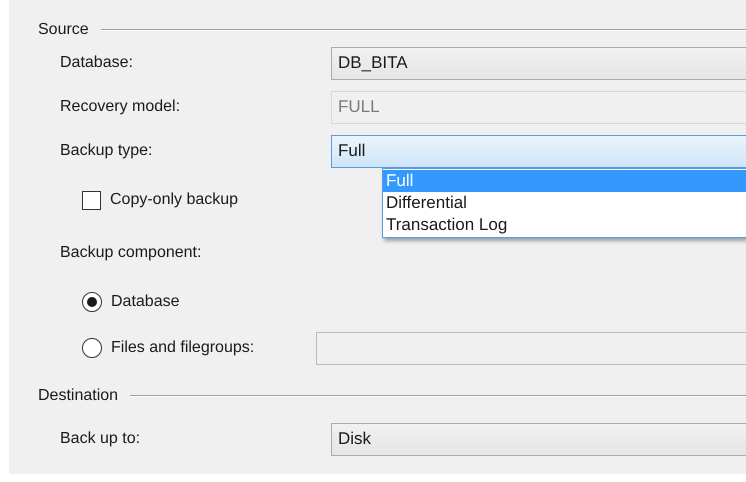 The image size is (746, 482). I want to click on field-label: Back up to:, so click(100, 439).